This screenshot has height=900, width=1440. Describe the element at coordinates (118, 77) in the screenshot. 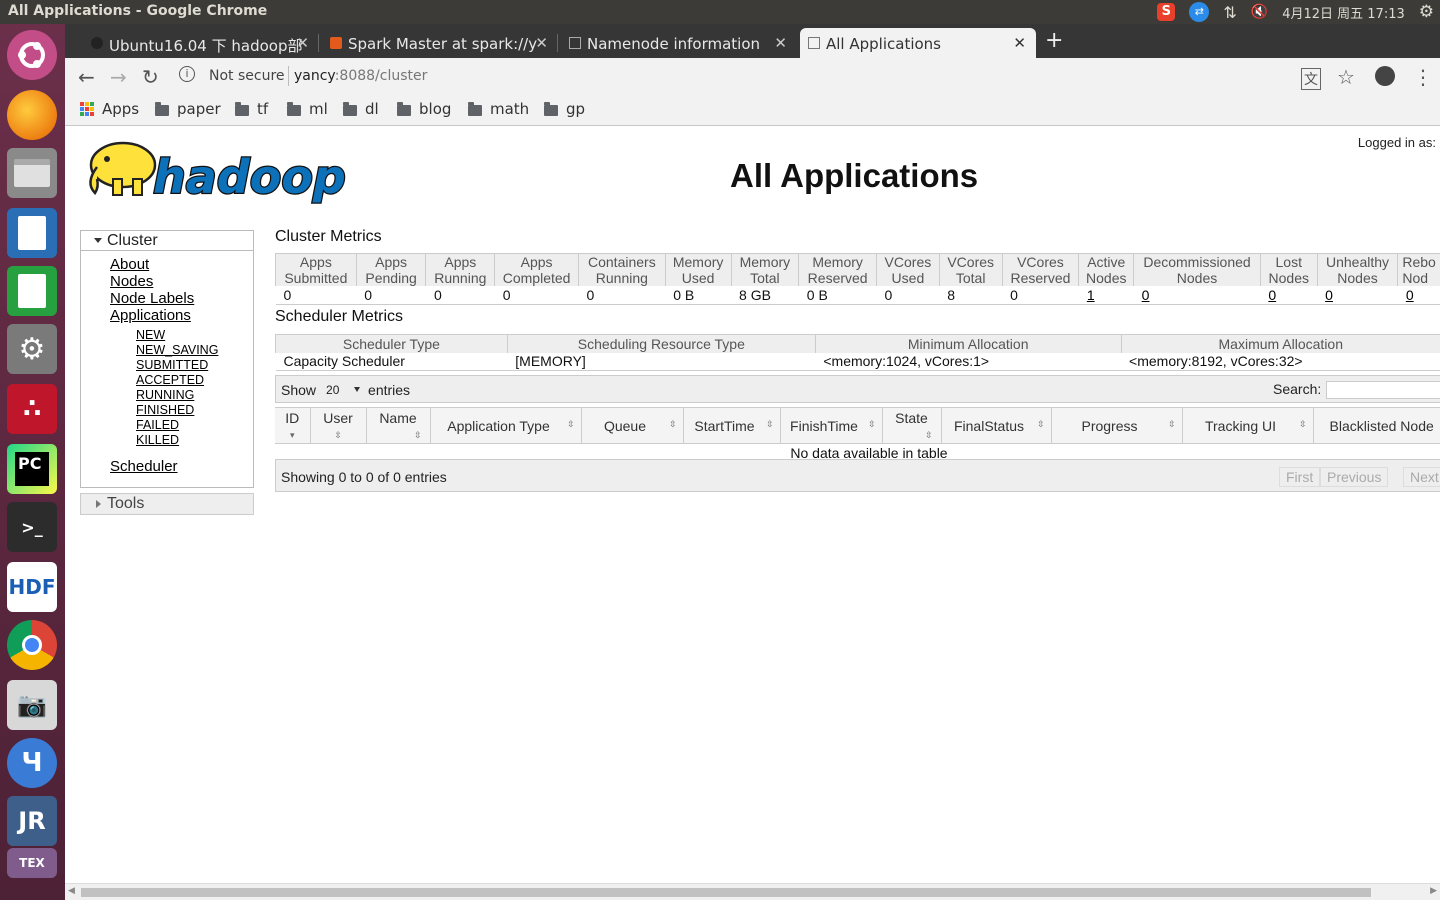

I see `forward-arrow-icon: →` at that location.